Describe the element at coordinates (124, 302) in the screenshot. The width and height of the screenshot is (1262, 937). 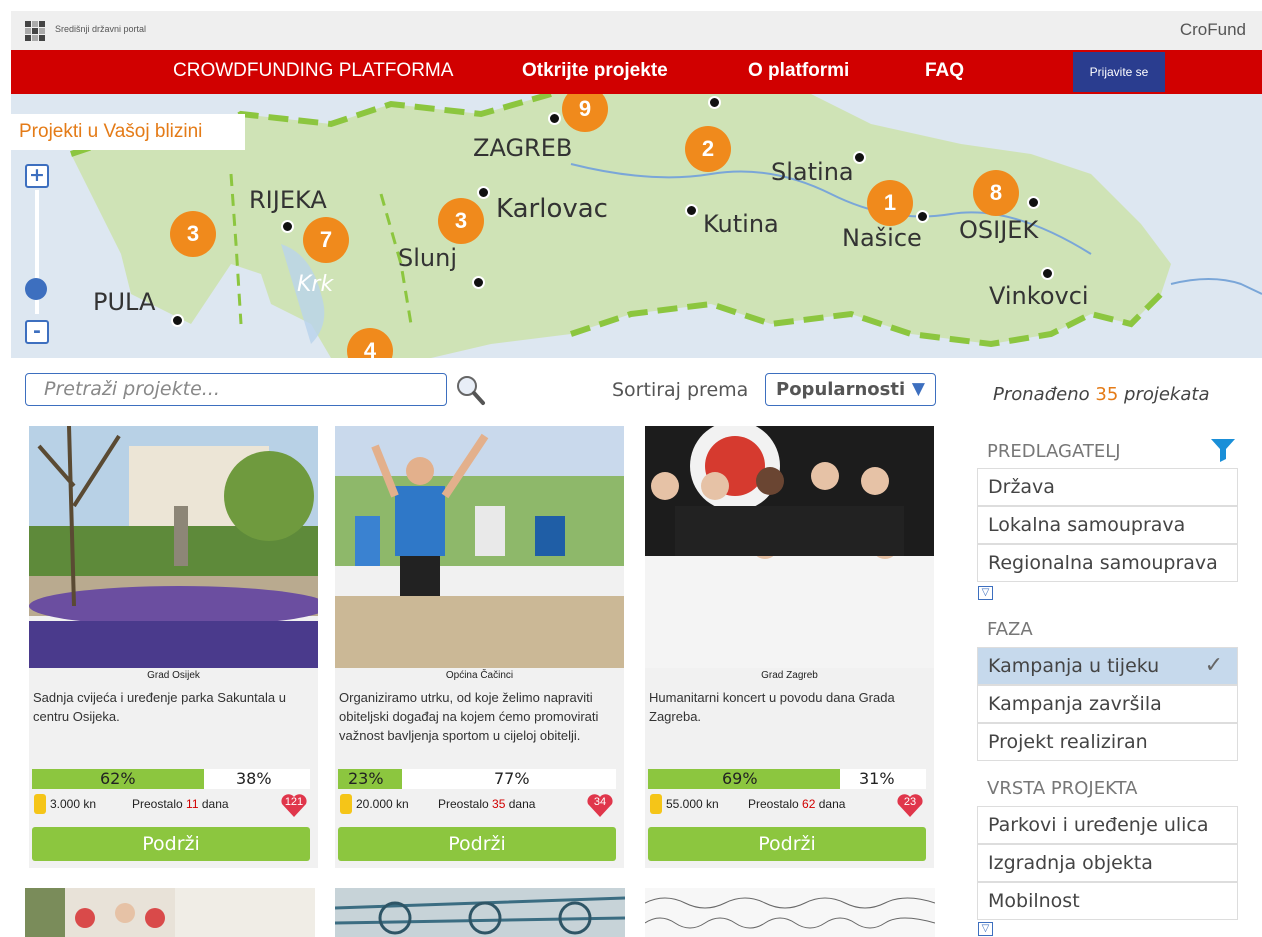
I see `map-city-label: PULA` at that location.